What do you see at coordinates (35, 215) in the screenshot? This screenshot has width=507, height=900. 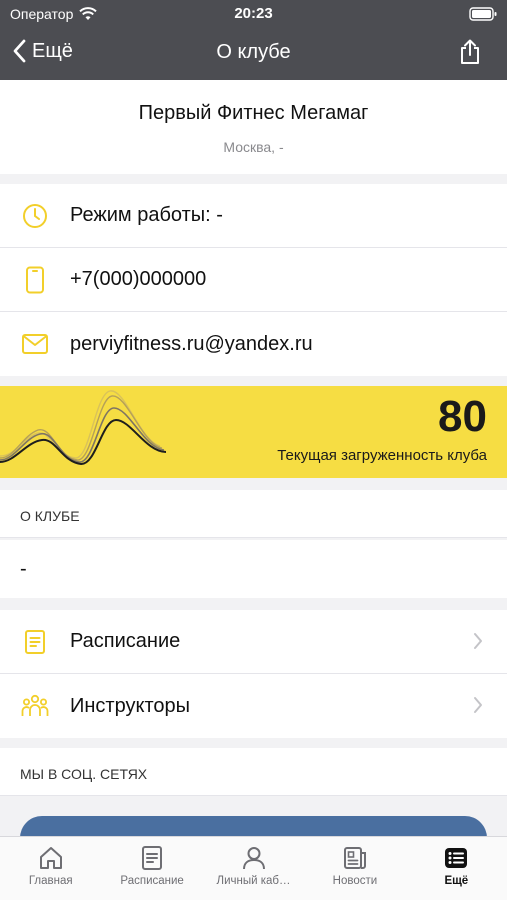 I see `clock-icon` at bounding box center [35, 215].